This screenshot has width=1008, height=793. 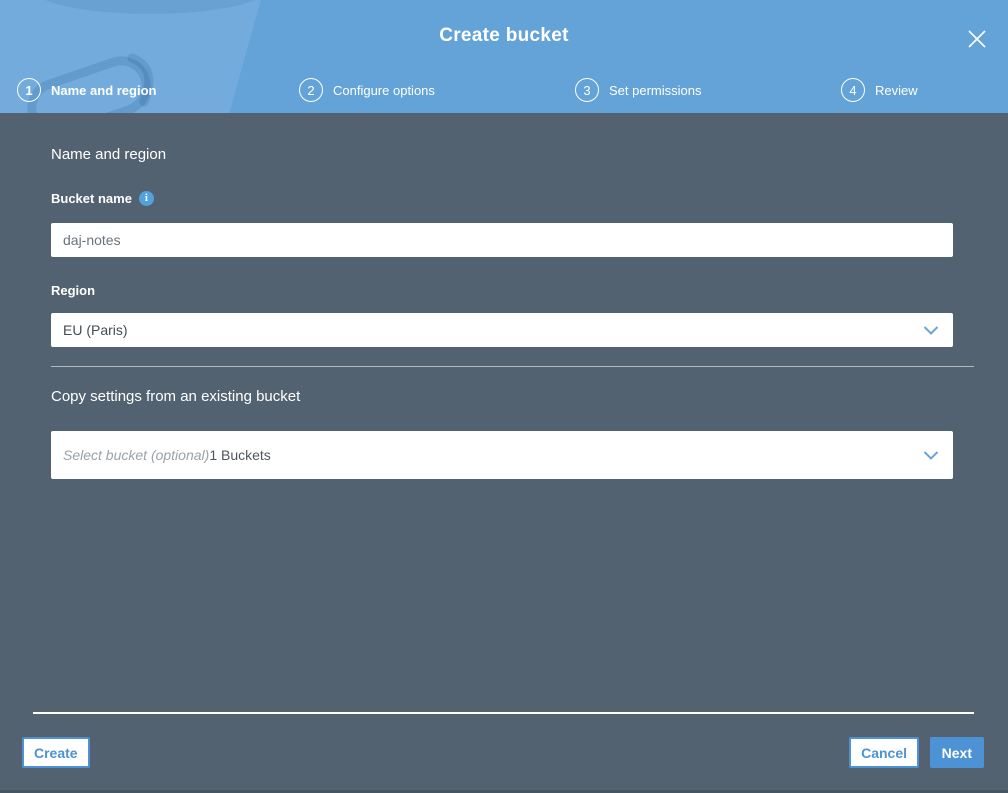 I want to click on bucket-name-label-text: Bucket name, so click(x=91, y=198).